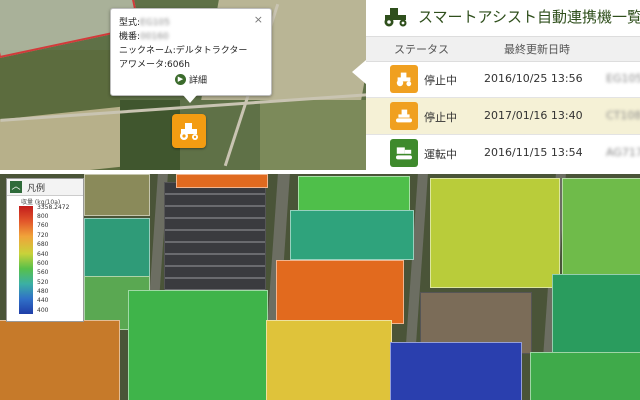 This screenshot has height=400, width=640. What do you see at coordinates (130, 37) in the screenshot?
I see `serial-label: 機番:` at bounding box center [130, 37].